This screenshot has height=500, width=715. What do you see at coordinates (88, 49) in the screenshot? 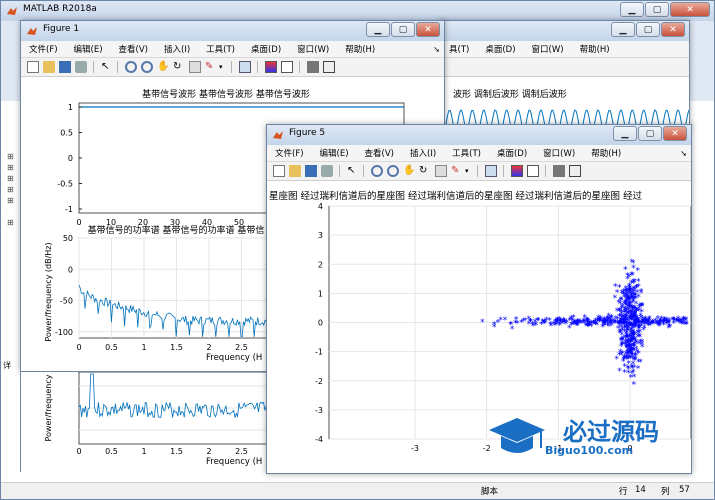
I see `figure1-menu-edit: 编辑(E)` at bounding box center [88, 49].